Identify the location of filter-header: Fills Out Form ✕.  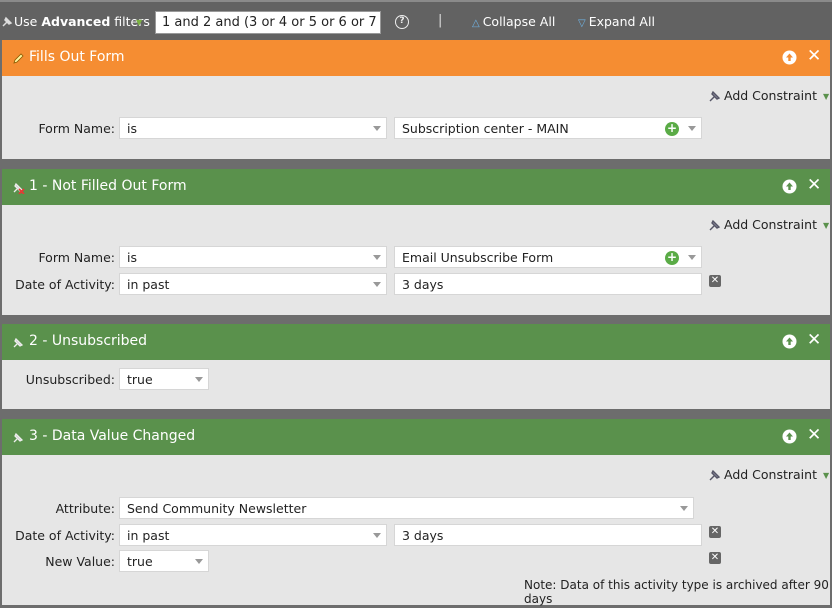
(416, 58).